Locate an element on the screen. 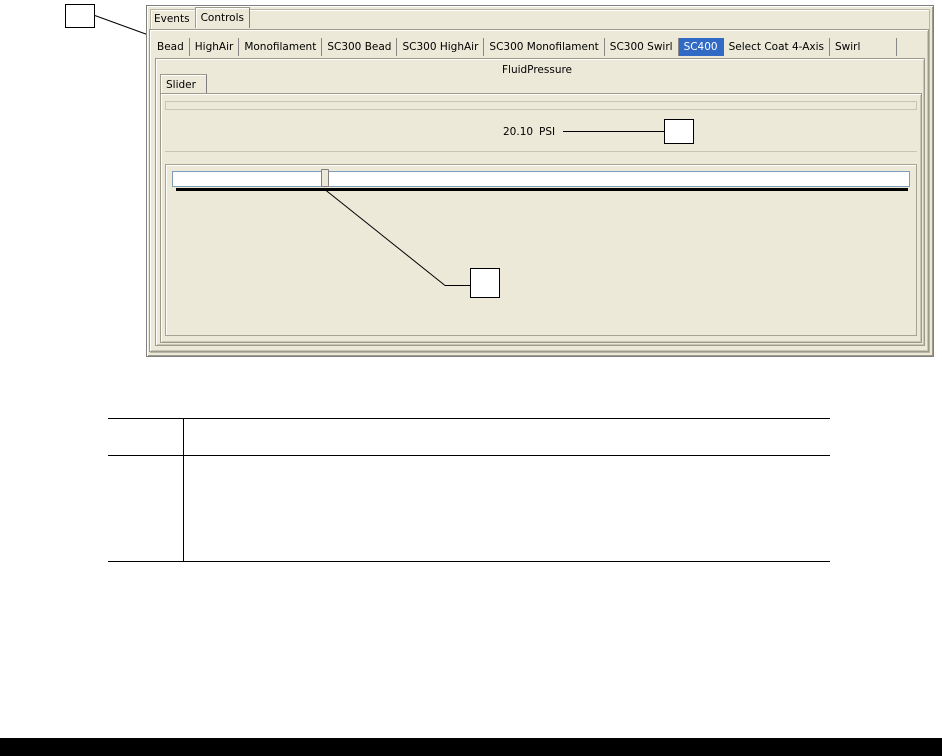 Image resolution: width=942 pixels, height=756 pixels. tab-slider: Slider is located at coordinates (183, 83).